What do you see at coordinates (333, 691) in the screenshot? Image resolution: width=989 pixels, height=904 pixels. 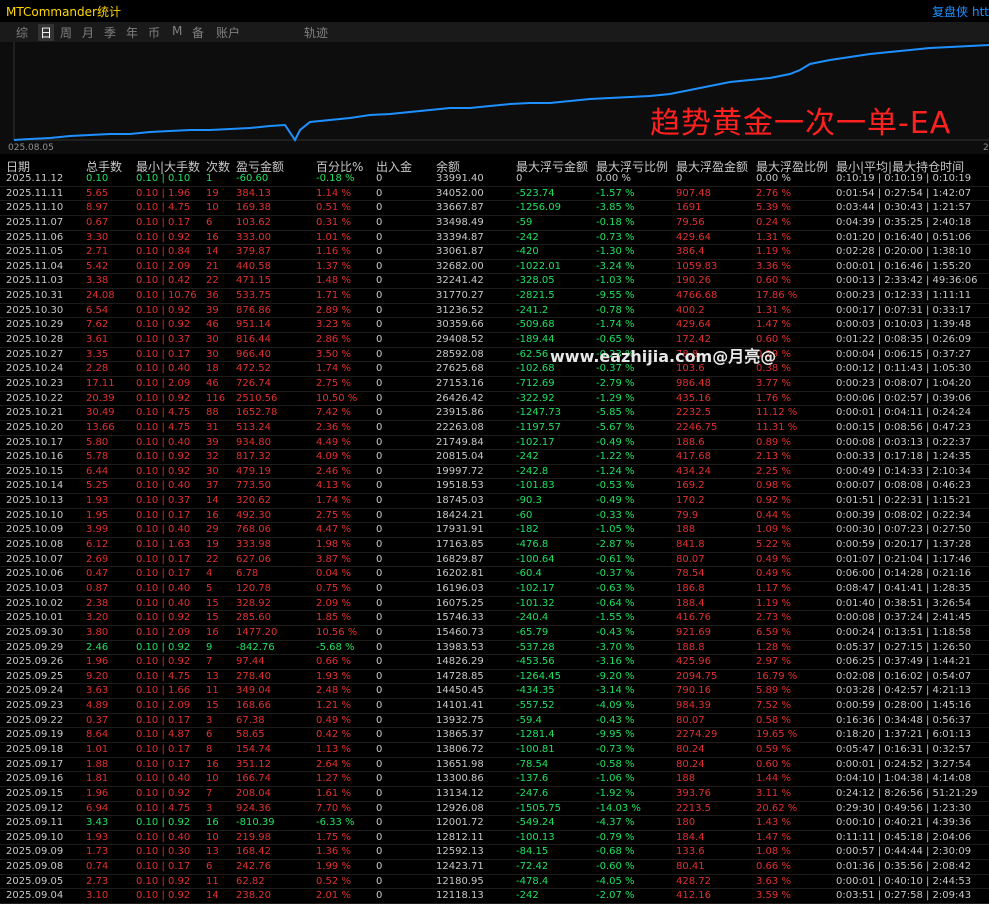 I see `cell-5: 2.48 %` at bounding box center [333, 691].